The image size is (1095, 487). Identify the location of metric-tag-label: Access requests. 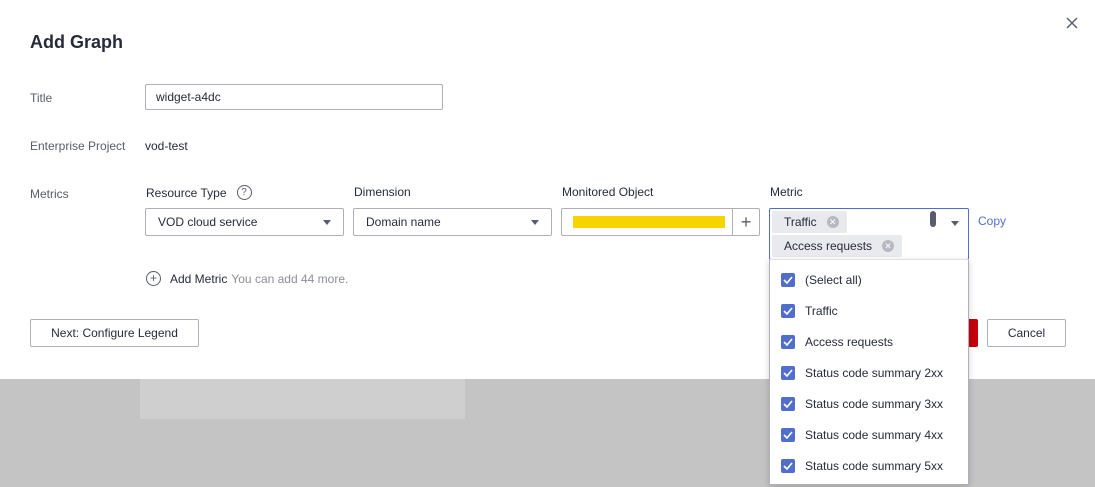
(828, 246).